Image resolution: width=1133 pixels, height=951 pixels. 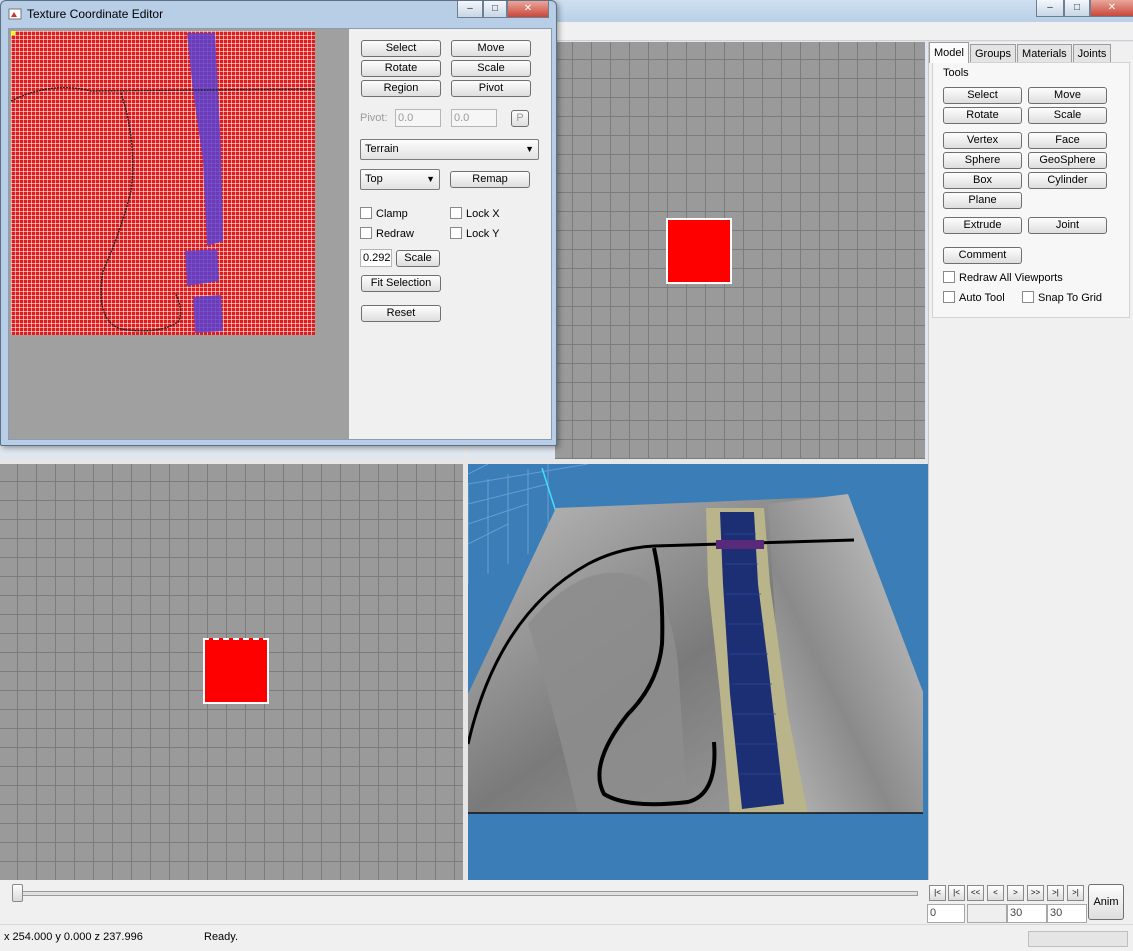 What do you see at coordinates (418, 118) in the screenshot?
I see `pivot-x-field: 0.0` at bounding box center [418, 118].